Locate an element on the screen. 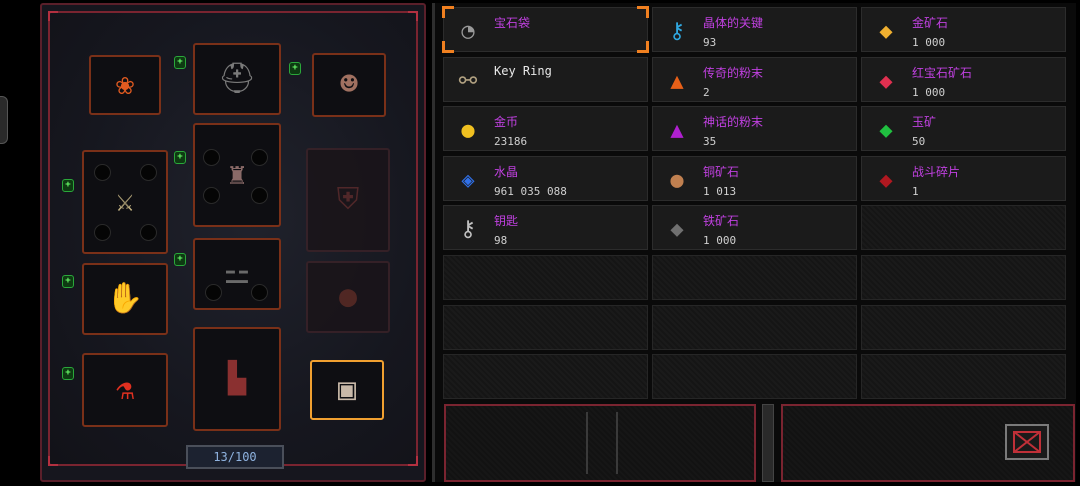 Image resolution: width=1080 pixels, height=486 pixels. inventory-item: ▲ 神话的粉末 35 is located at coordinates (754, 128).